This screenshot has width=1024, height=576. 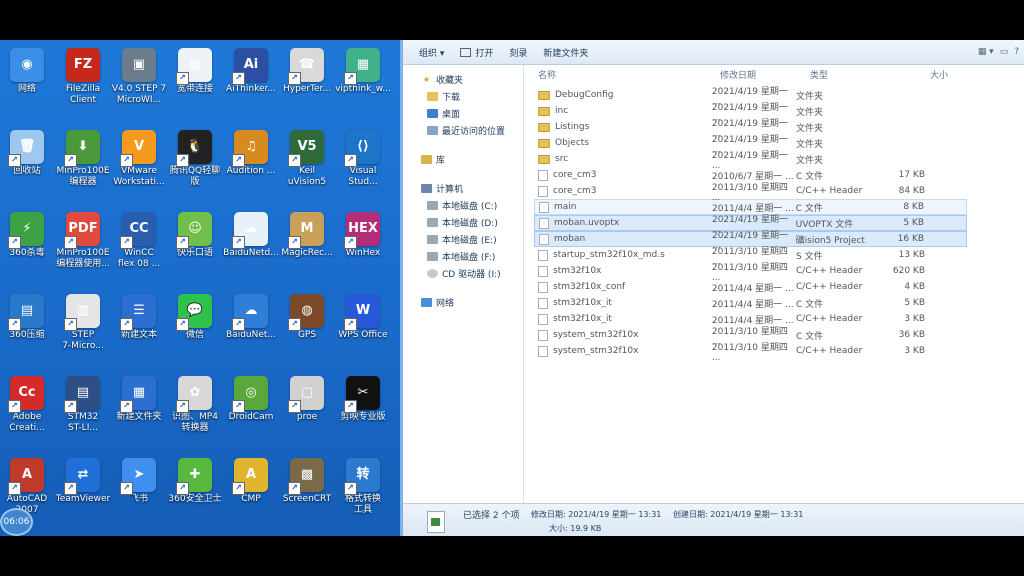 I want to click on cmp-icon: A ↗, so click(x=250, y=476).